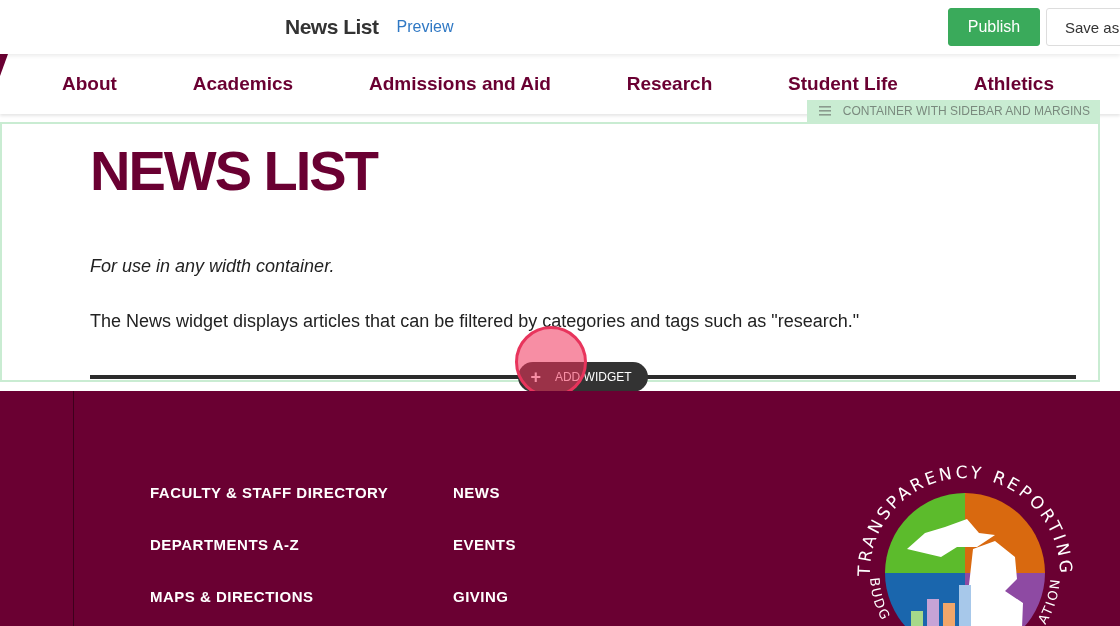 The height and width of the screenshot is (626, 1120). I want to click on footer-link: EVENTS, so click(484, 545).